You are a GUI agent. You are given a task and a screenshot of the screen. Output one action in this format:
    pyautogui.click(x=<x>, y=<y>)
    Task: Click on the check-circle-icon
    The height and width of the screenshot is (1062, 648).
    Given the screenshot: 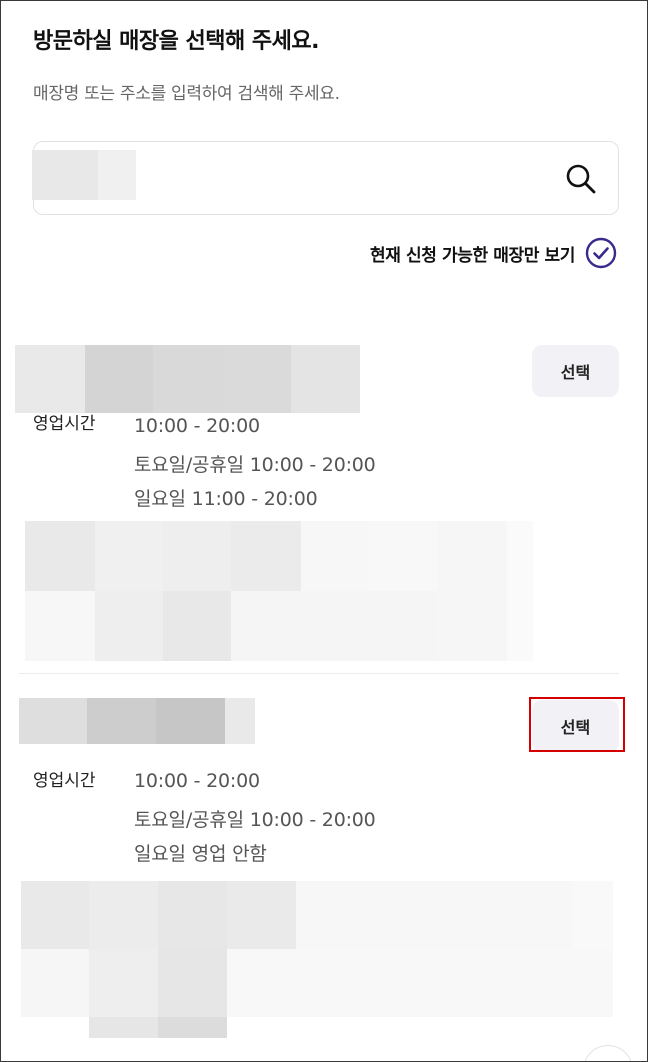 What is the action you would take?
    pyautogui.click(x=601, y=253)
    